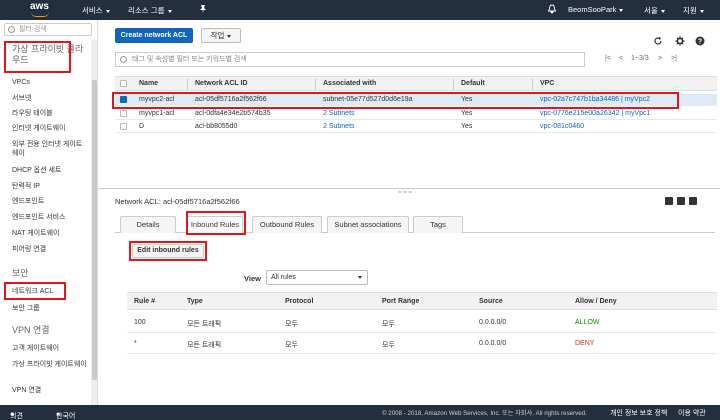 Image resolution: width=720 pixels, height=420 pixels. What do you see at coordinates (317, 277) in the screenshot?
I see `view-filter-select: All rules` at bounding box center [317, 277].